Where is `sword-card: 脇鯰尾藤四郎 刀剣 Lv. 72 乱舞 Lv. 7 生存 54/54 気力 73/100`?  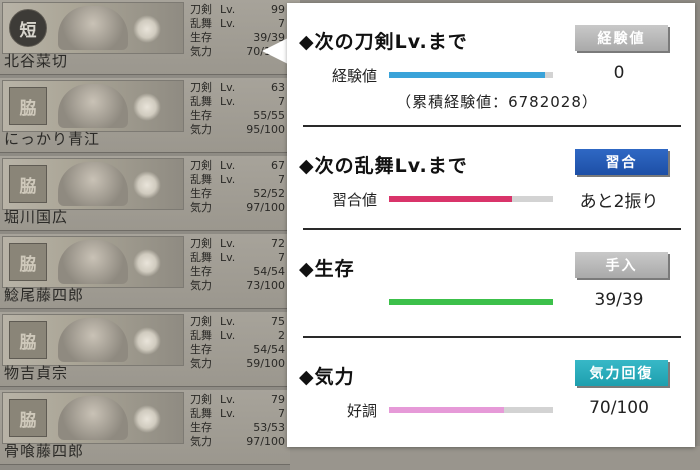 sword-card: 脇鯰尾藤四郎 刀剣 Lv. 72 乱舞 Lv. 7 生存 54/54 気力 73/100 is located at coordinates (150, 271).